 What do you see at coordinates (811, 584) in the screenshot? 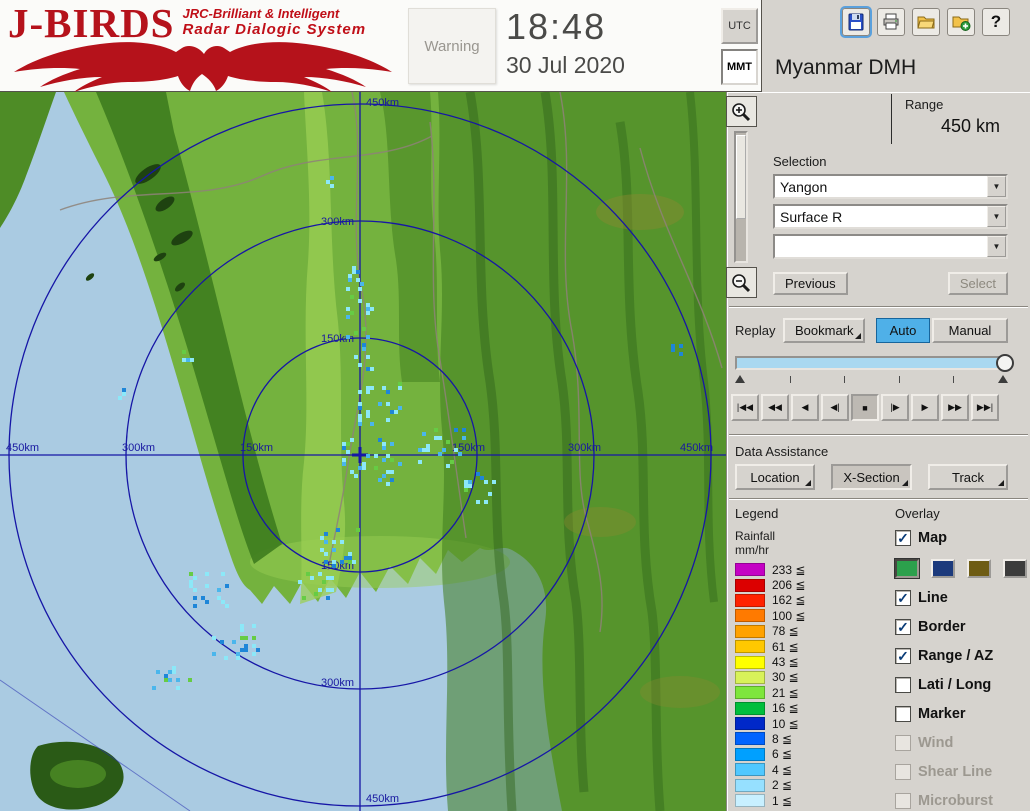
I see `legend-row: 206 ≦` at bounding box center [811, 584].